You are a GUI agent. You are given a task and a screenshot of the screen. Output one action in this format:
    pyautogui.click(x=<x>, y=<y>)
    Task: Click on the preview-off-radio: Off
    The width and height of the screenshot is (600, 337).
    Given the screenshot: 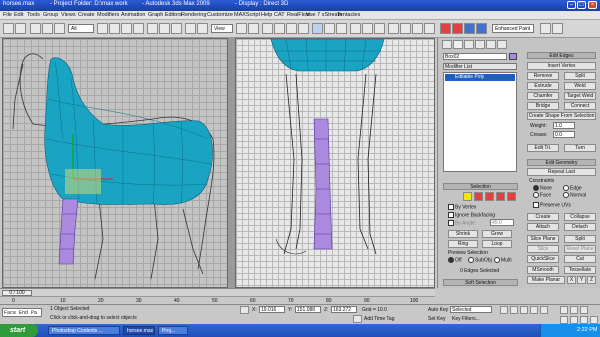 What is the action you would take?
    pyautogui.click(x=455, y=260)
    